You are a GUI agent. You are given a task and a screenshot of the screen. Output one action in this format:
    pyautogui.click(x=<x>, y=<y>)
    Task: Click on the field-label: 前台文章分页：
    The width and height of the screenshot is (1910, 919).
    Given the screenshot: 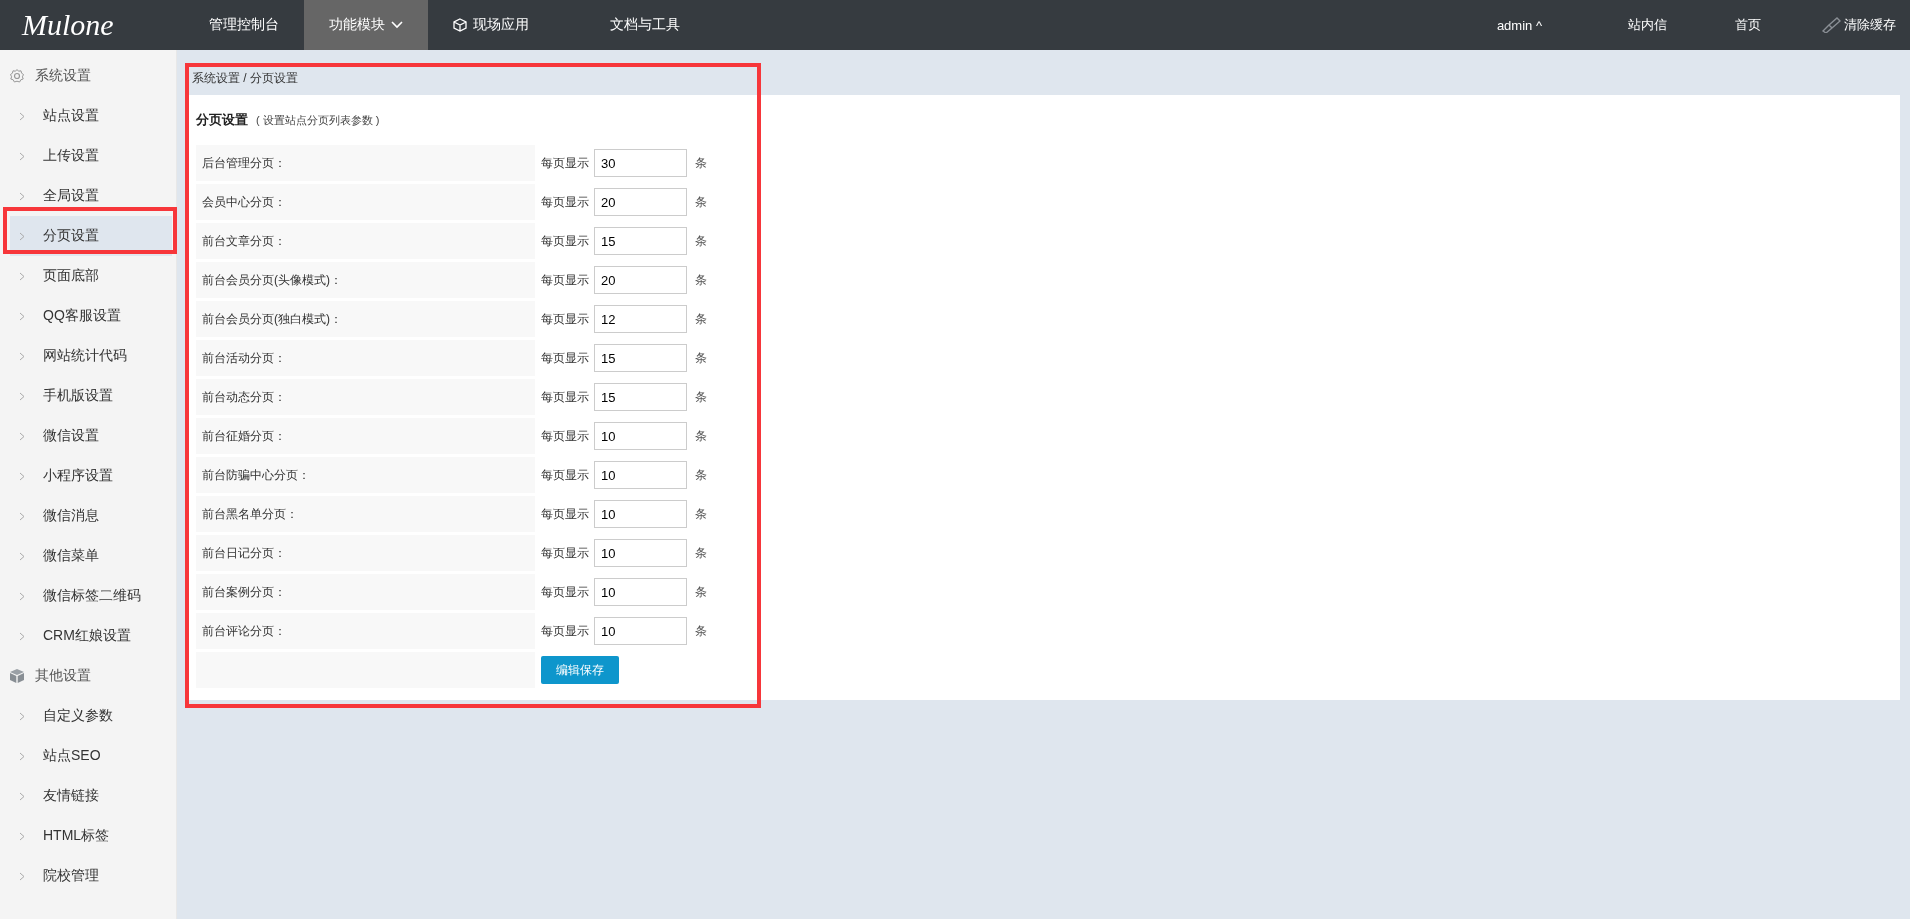 What is the action you would take?
    pyautogui.click(x=365, y=241)
    